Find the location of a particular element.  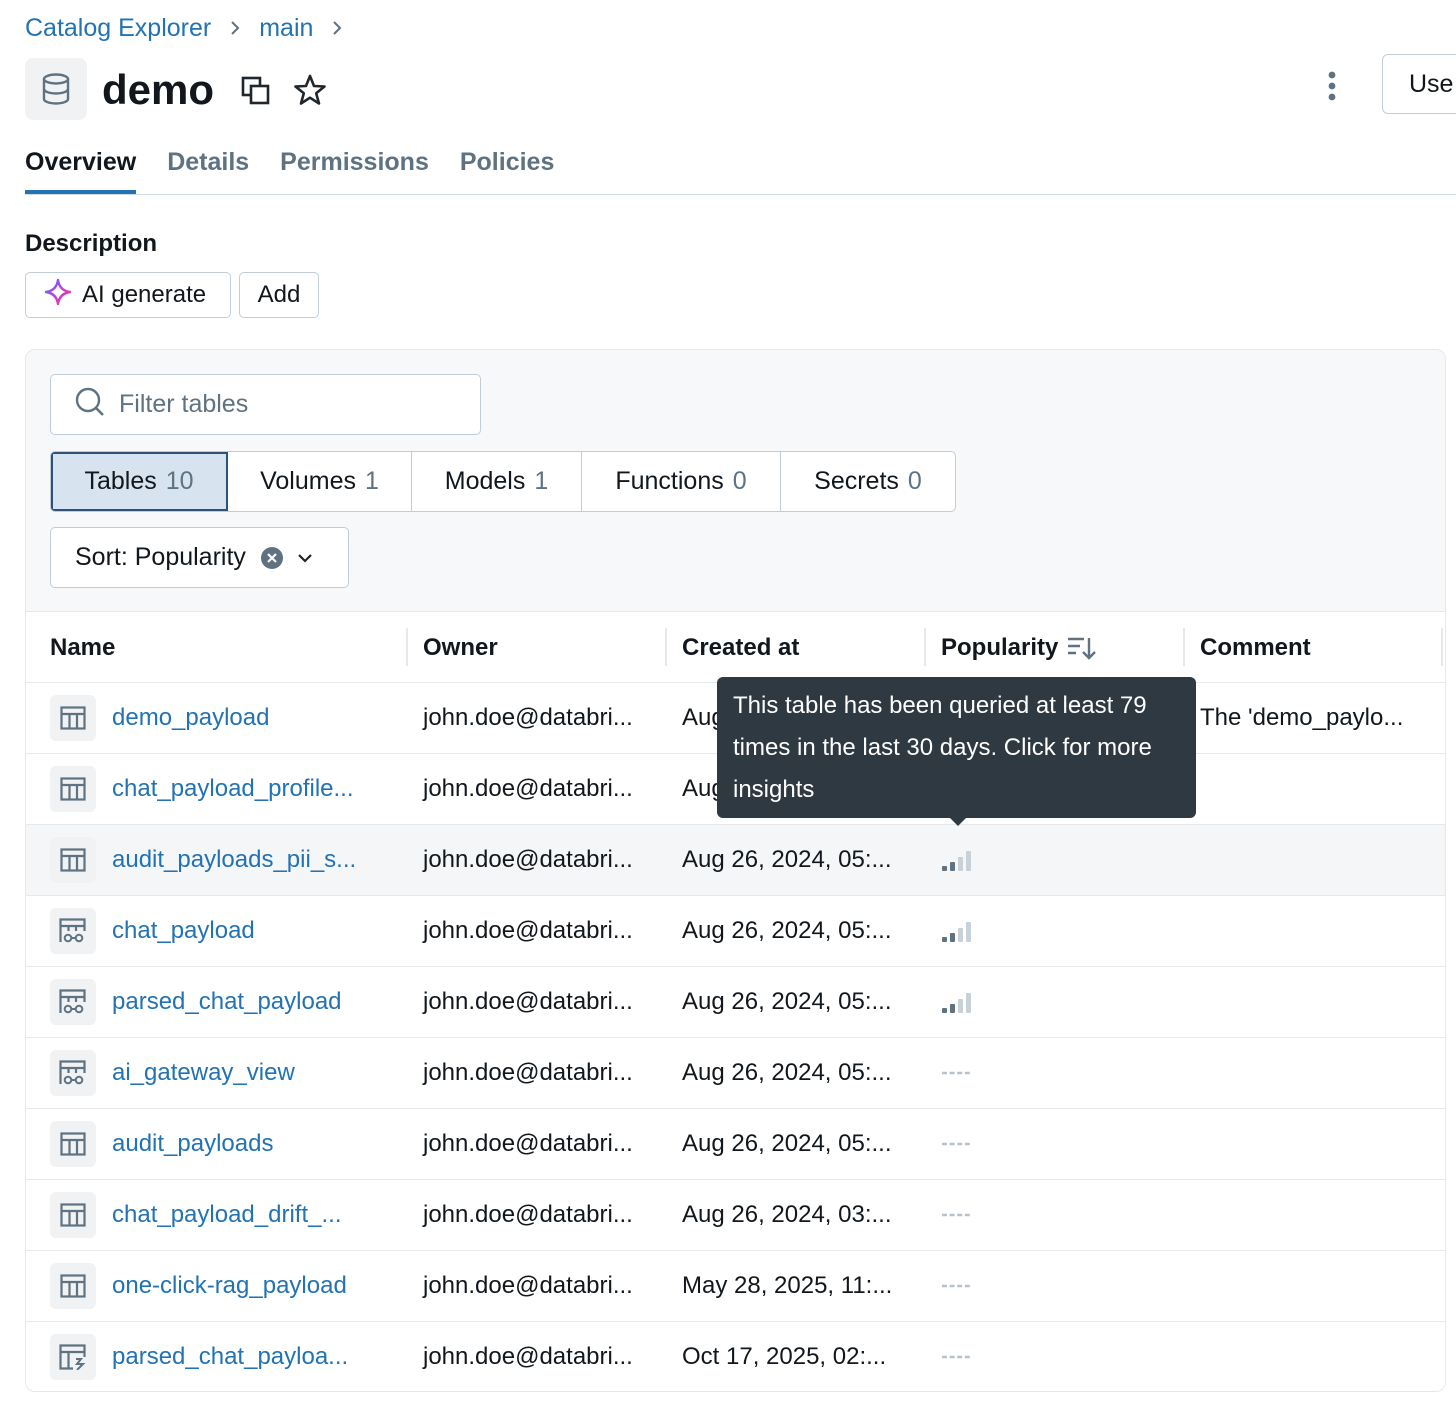

breadcrumb: Catalog Explorer main is located at coordinates (193, 28).